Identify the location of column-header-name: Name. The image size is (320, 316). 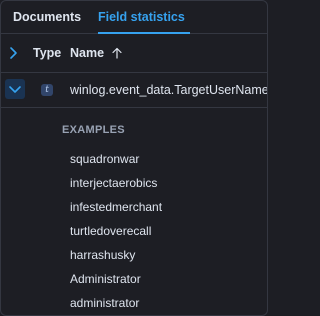
(87, 53).